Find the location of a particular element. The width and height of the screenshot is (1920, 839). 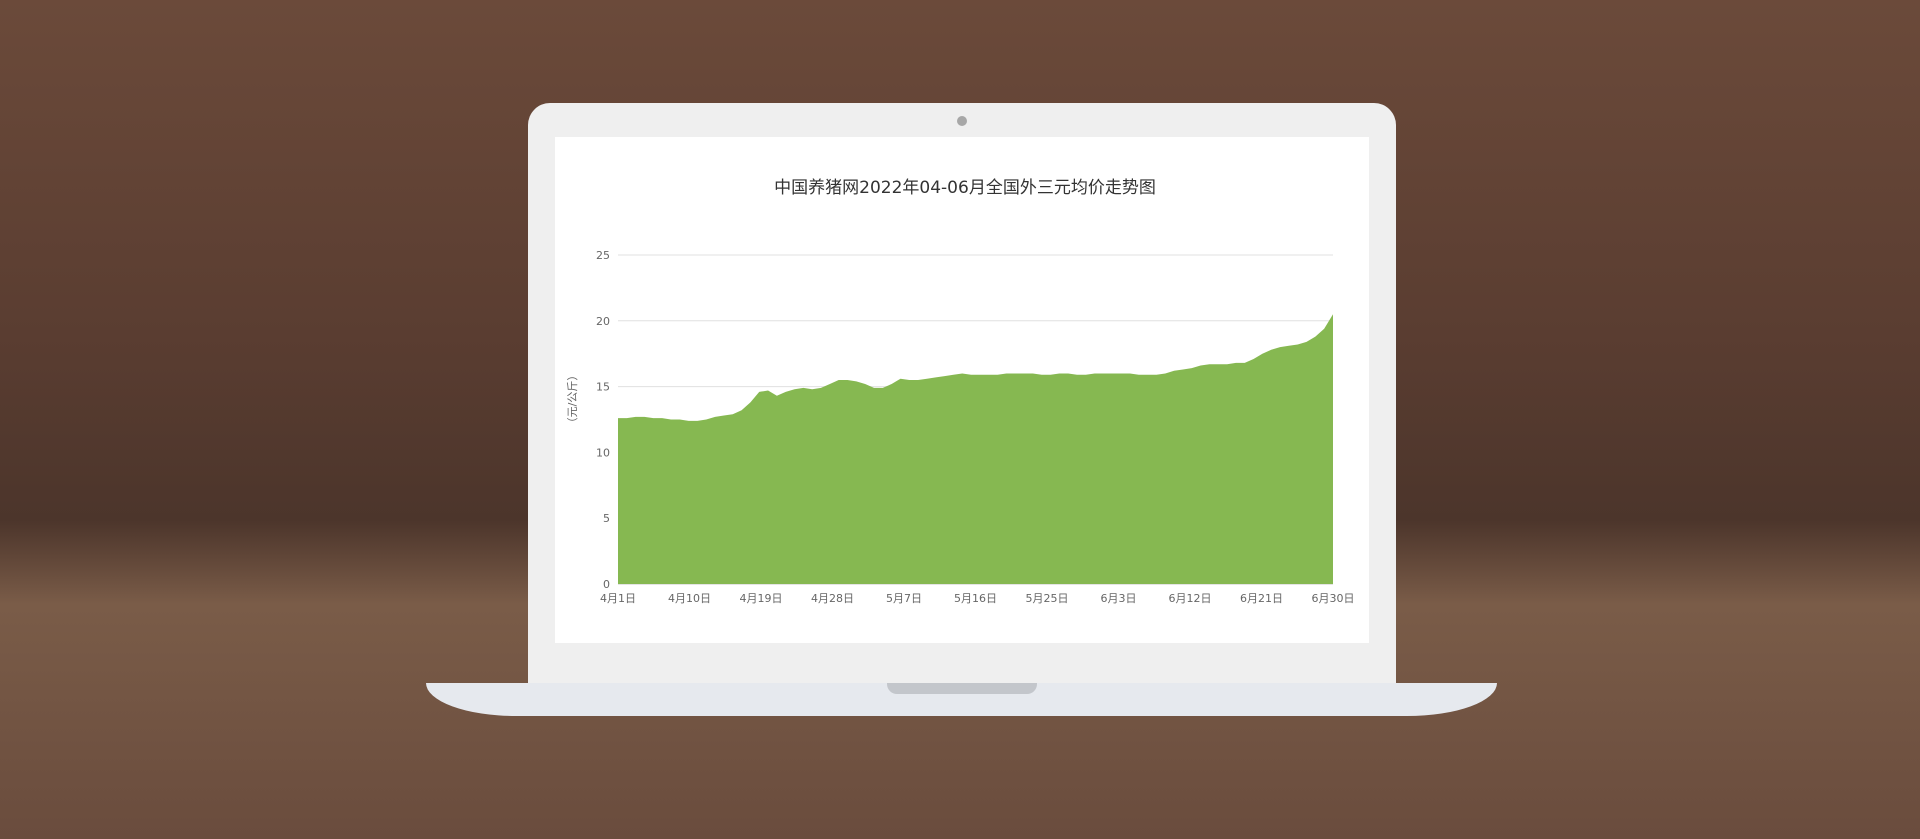

price-area is located at coordinates (975, 449).